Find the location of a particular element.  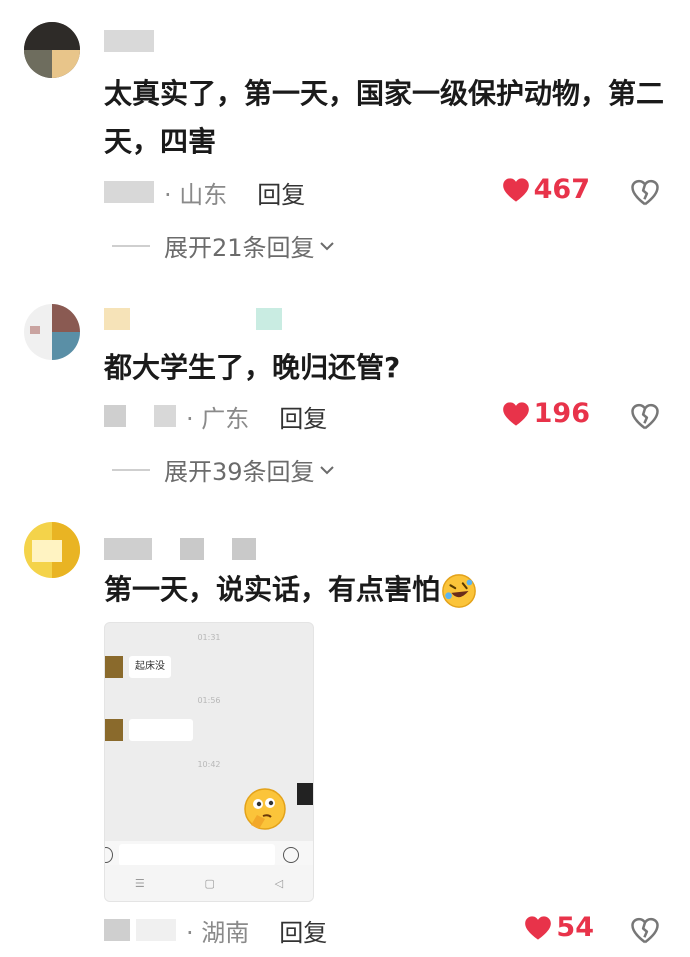

like-button: 54 is located at coordinates (559, 927).